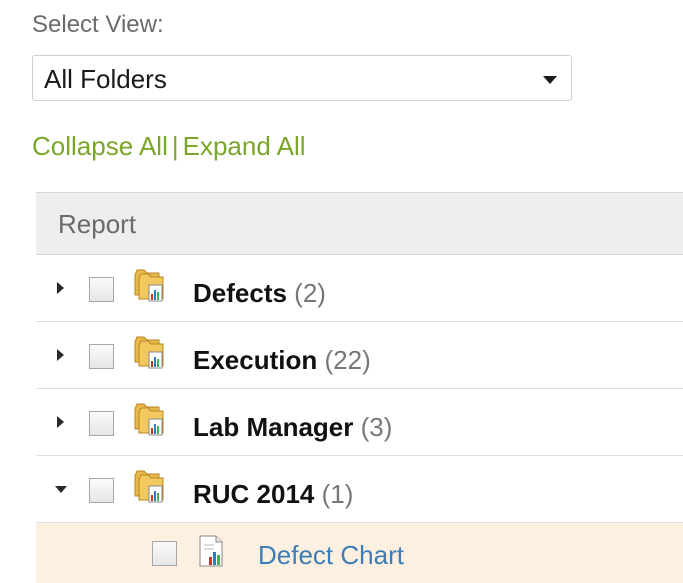 This screenshot has width=683, height=583. I want to click on expand-all-link: Expand All, so click(244, 146).